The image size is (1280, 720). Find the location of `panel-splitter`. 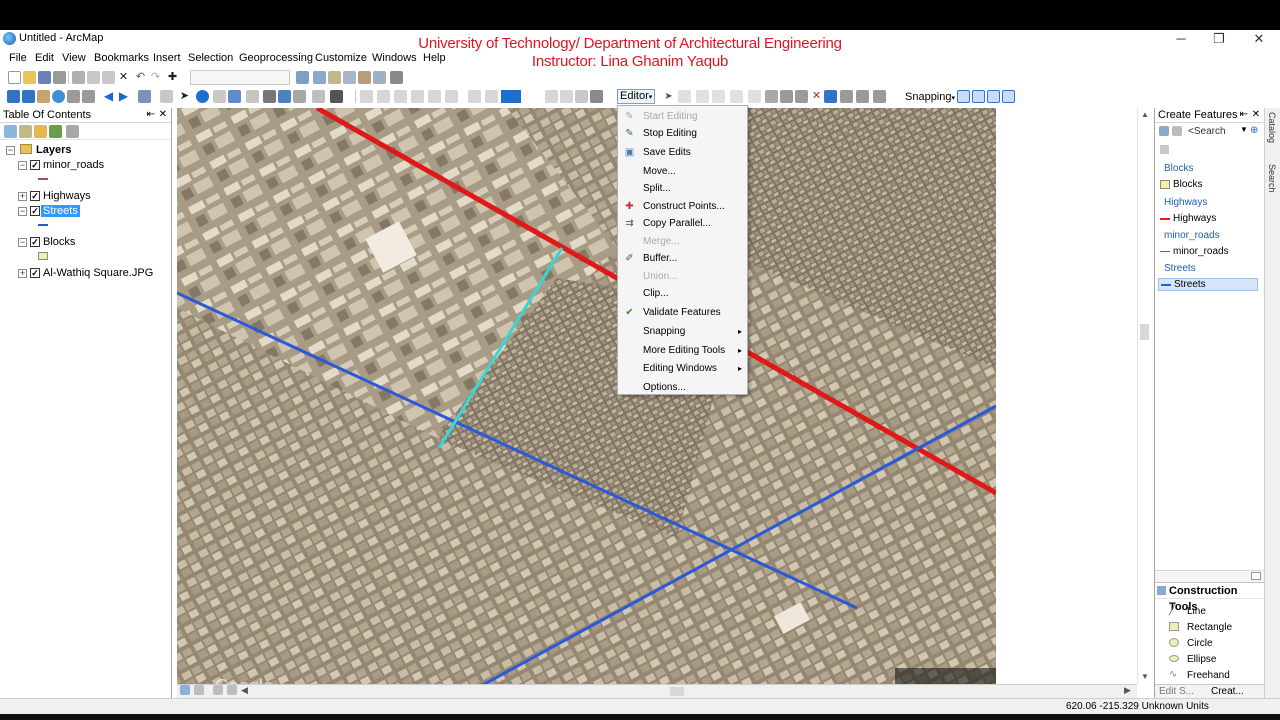

panel-splitter is located at coordinates (1210, 576).